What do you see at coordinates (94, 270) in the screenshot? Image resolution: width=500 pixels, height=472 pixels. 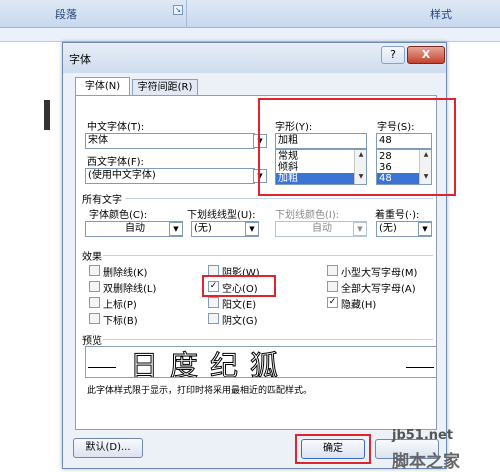 I see `strikethrough-checkbox` at bounding box center [94, 270].